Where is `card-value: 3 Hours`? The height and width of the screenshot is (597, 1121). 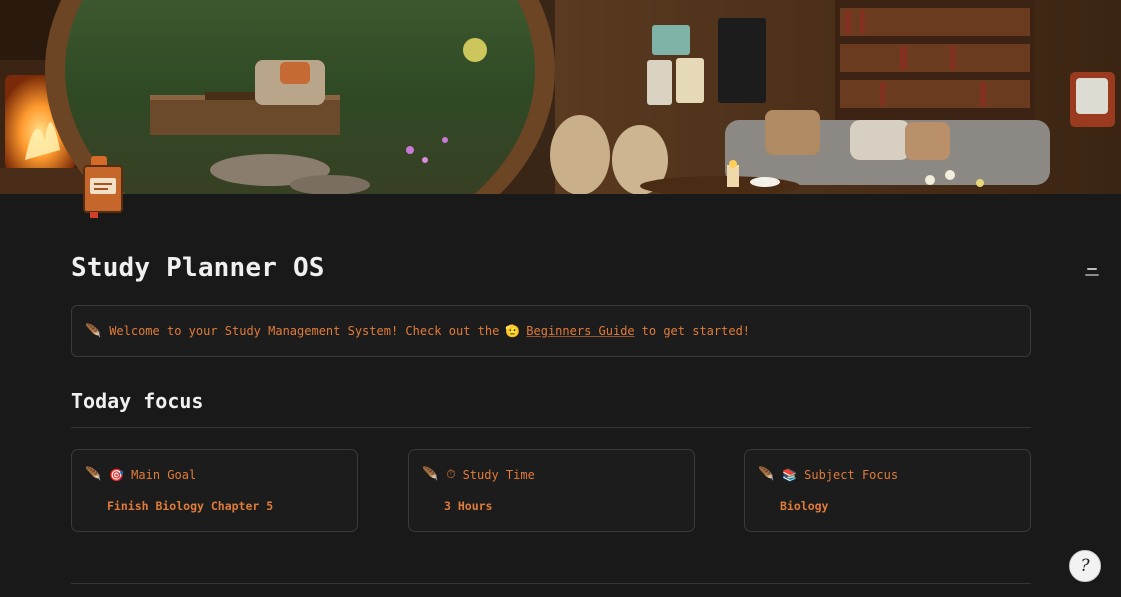
card-value: 3 Hours is located at coordinates (468, 506).